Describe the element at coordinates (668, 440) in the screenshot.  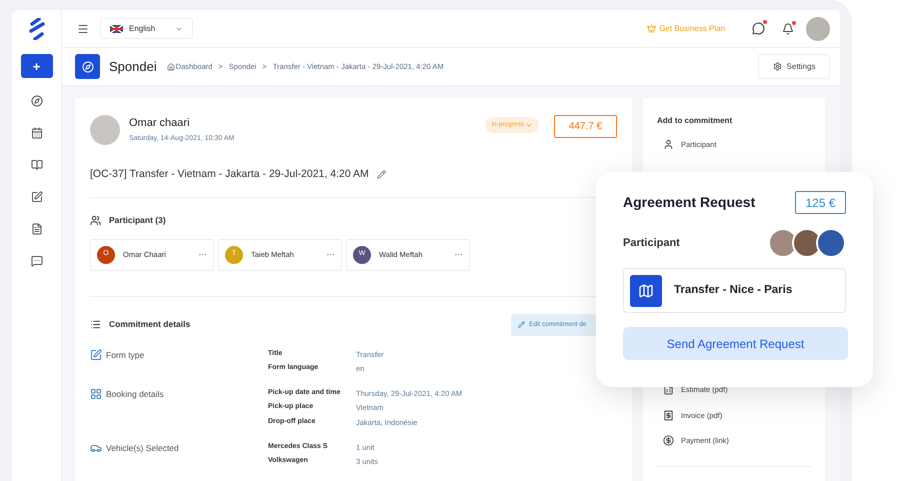
I see `dollar-icon` at that location.